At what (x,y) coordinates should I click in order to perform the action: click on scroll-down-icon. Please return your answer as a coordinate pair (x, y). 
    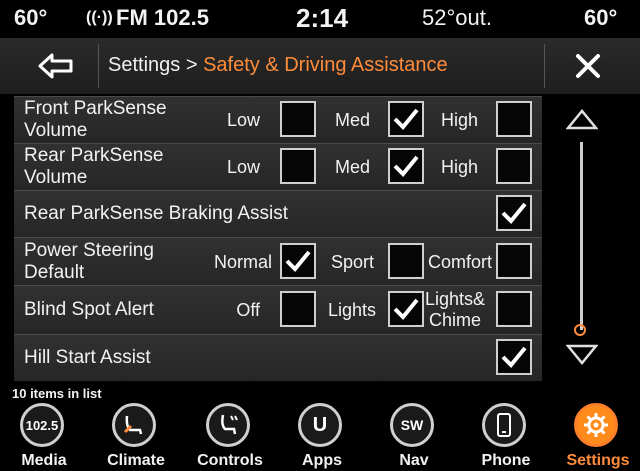
    Looking at the image, I should click on (582, 355).